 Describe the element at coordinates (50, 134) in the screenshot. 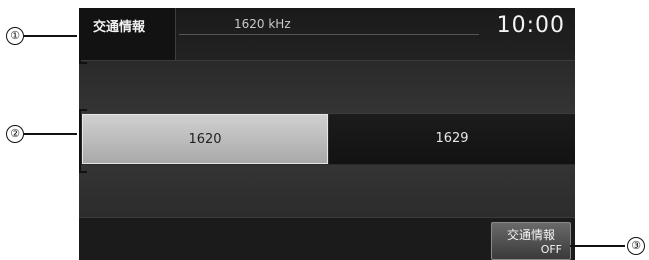

I see `callout-2-line` at that location.